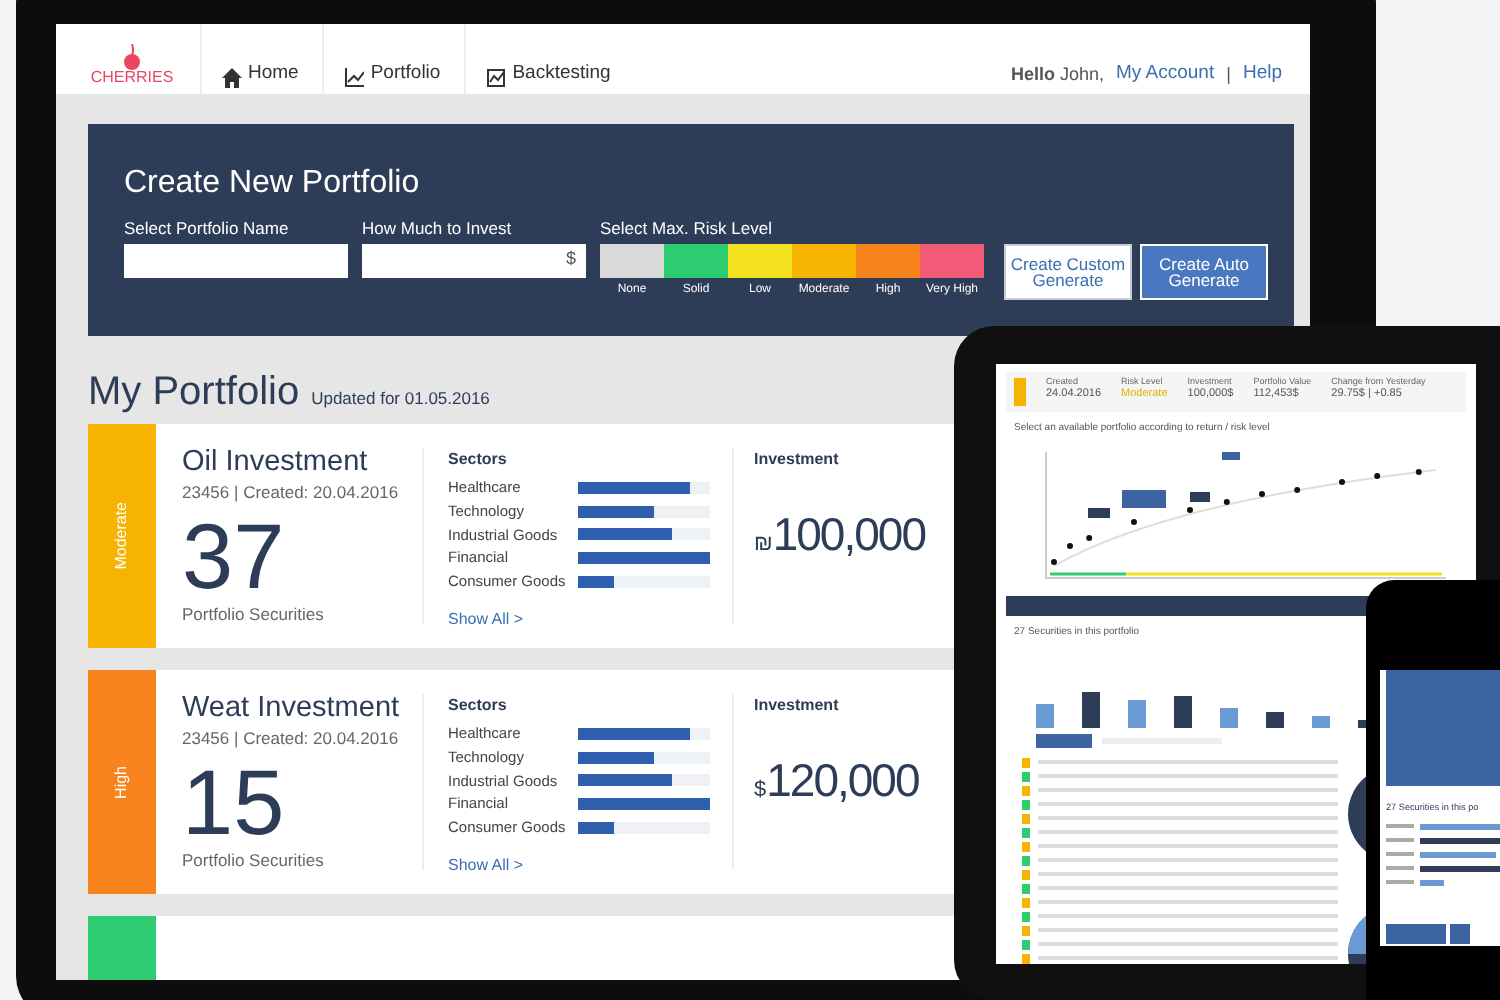 The height and width of the screenshot is (1000, 1500). I want to click on nav-link: Backtesting, so click(549, 59).